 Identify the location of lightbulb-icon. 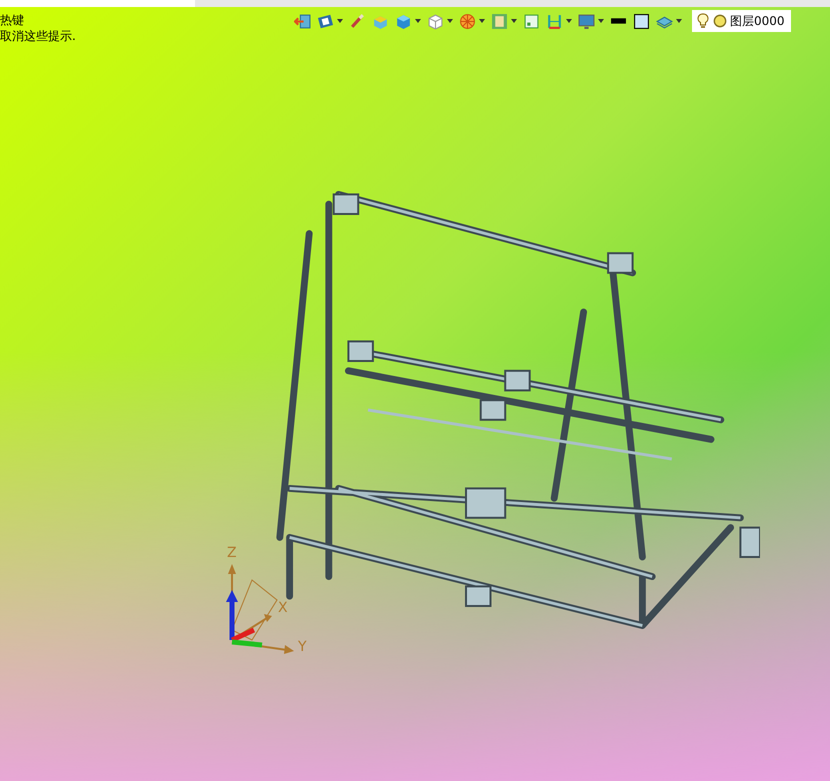
(703, 21).